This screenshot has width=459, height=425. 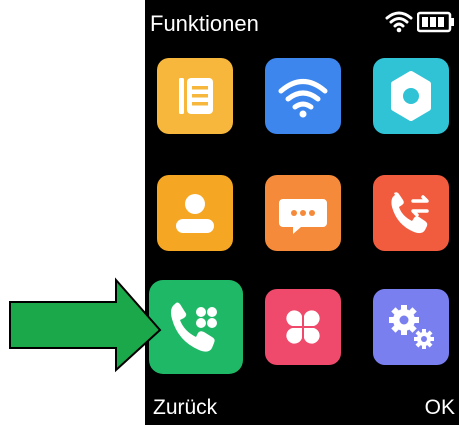 I want to click on list-icon, so click(x=195, y=96).